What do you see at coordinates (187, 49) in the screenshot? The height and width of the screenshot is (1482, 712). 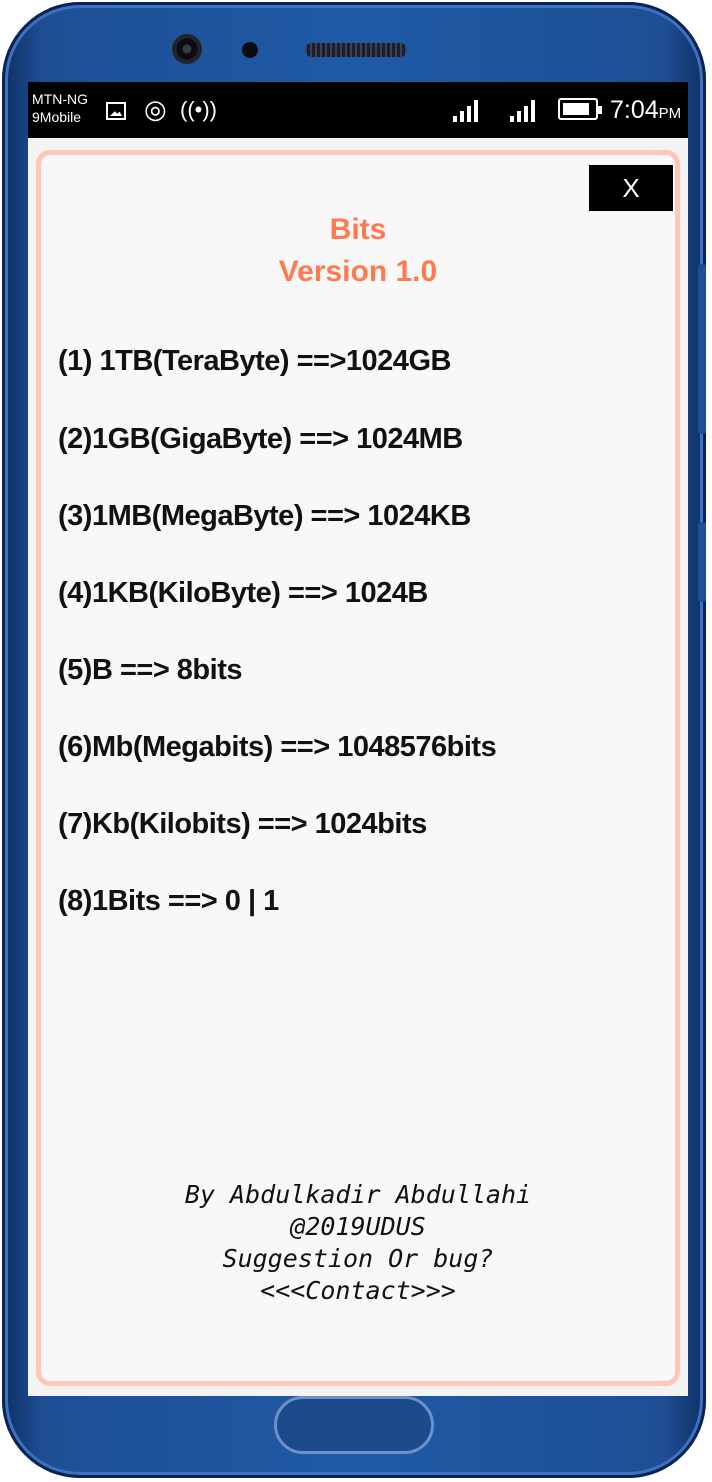 I see `front-camera` at bounding box center [187, 49].